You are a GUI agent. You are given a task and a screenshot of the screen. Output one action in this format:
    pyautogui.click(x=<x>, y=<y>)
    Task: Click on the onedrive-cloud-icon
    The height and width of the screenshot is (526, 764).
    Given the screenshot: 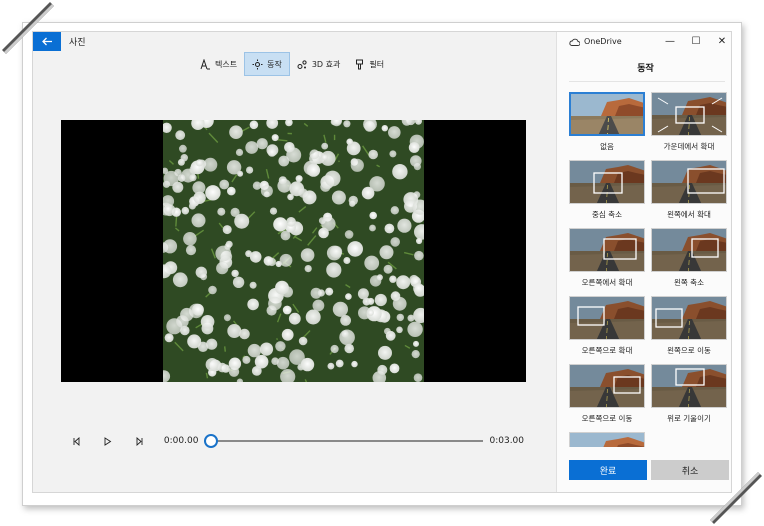 What is the action you would take?
    pyautogui.click(x=574, y=42)
    